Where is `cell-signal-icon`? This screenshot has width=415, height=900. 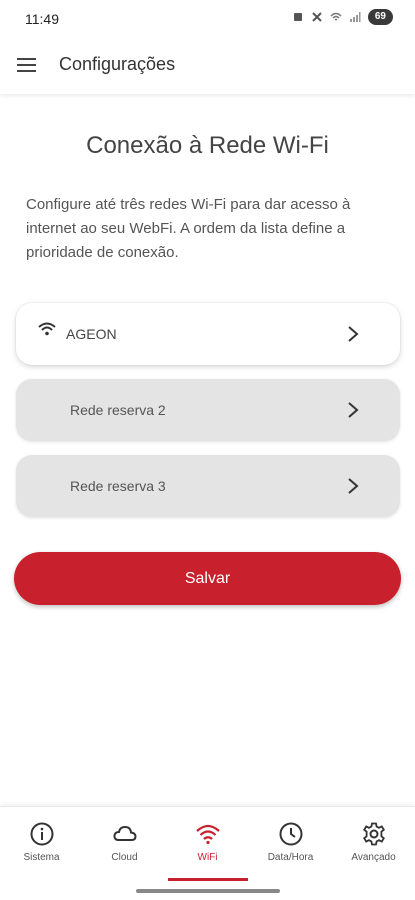
cell-signal-icon is located at coordinates (355, 17).